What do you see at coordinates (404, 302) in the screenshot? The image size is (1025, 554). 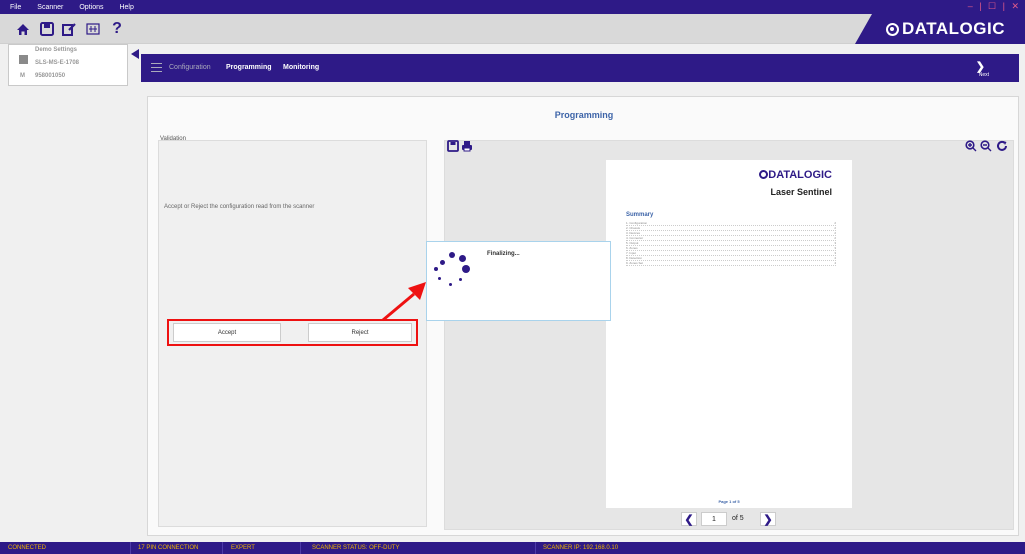 I see `red-arrow-annotation` at bounding box center [404, 302].